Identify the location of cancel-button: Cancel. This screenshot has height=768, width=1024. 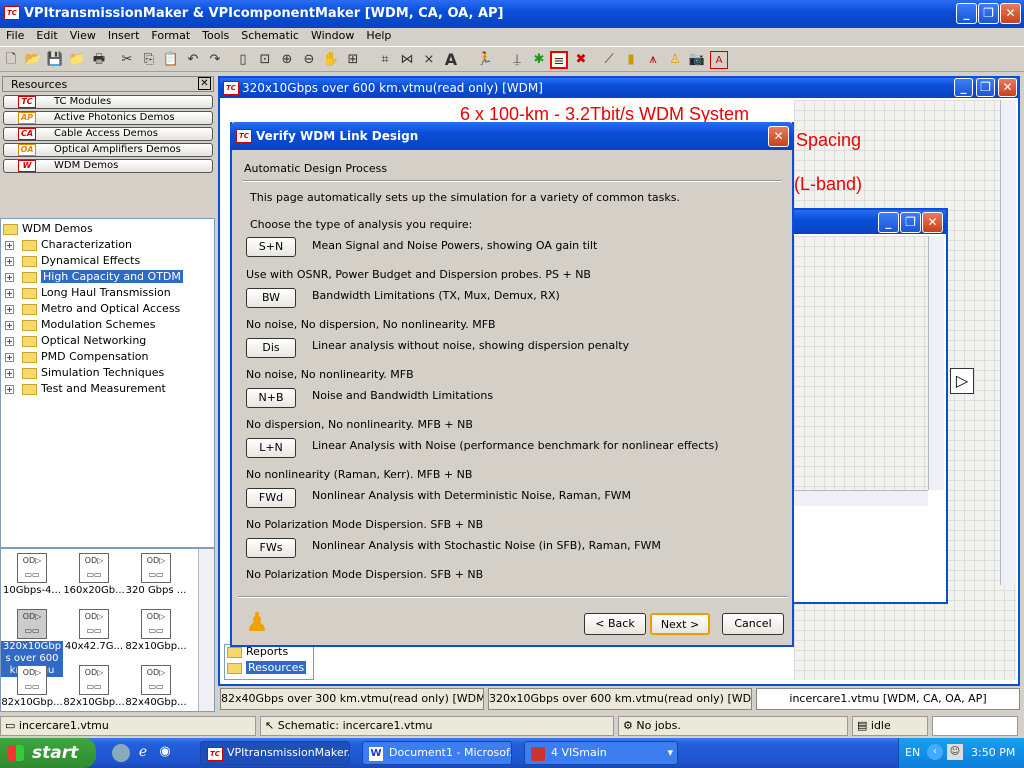
(753, 624).